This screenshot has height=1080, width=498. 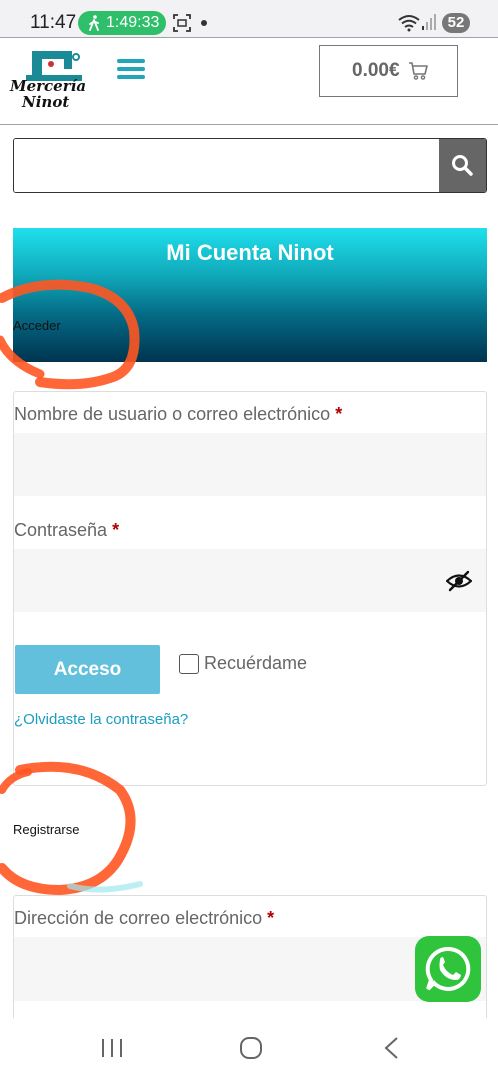 What do you see at coordinates (256, 663) in the screenshot?
I see `remember-label: Recuérdame` at bounding box center [256, 663].